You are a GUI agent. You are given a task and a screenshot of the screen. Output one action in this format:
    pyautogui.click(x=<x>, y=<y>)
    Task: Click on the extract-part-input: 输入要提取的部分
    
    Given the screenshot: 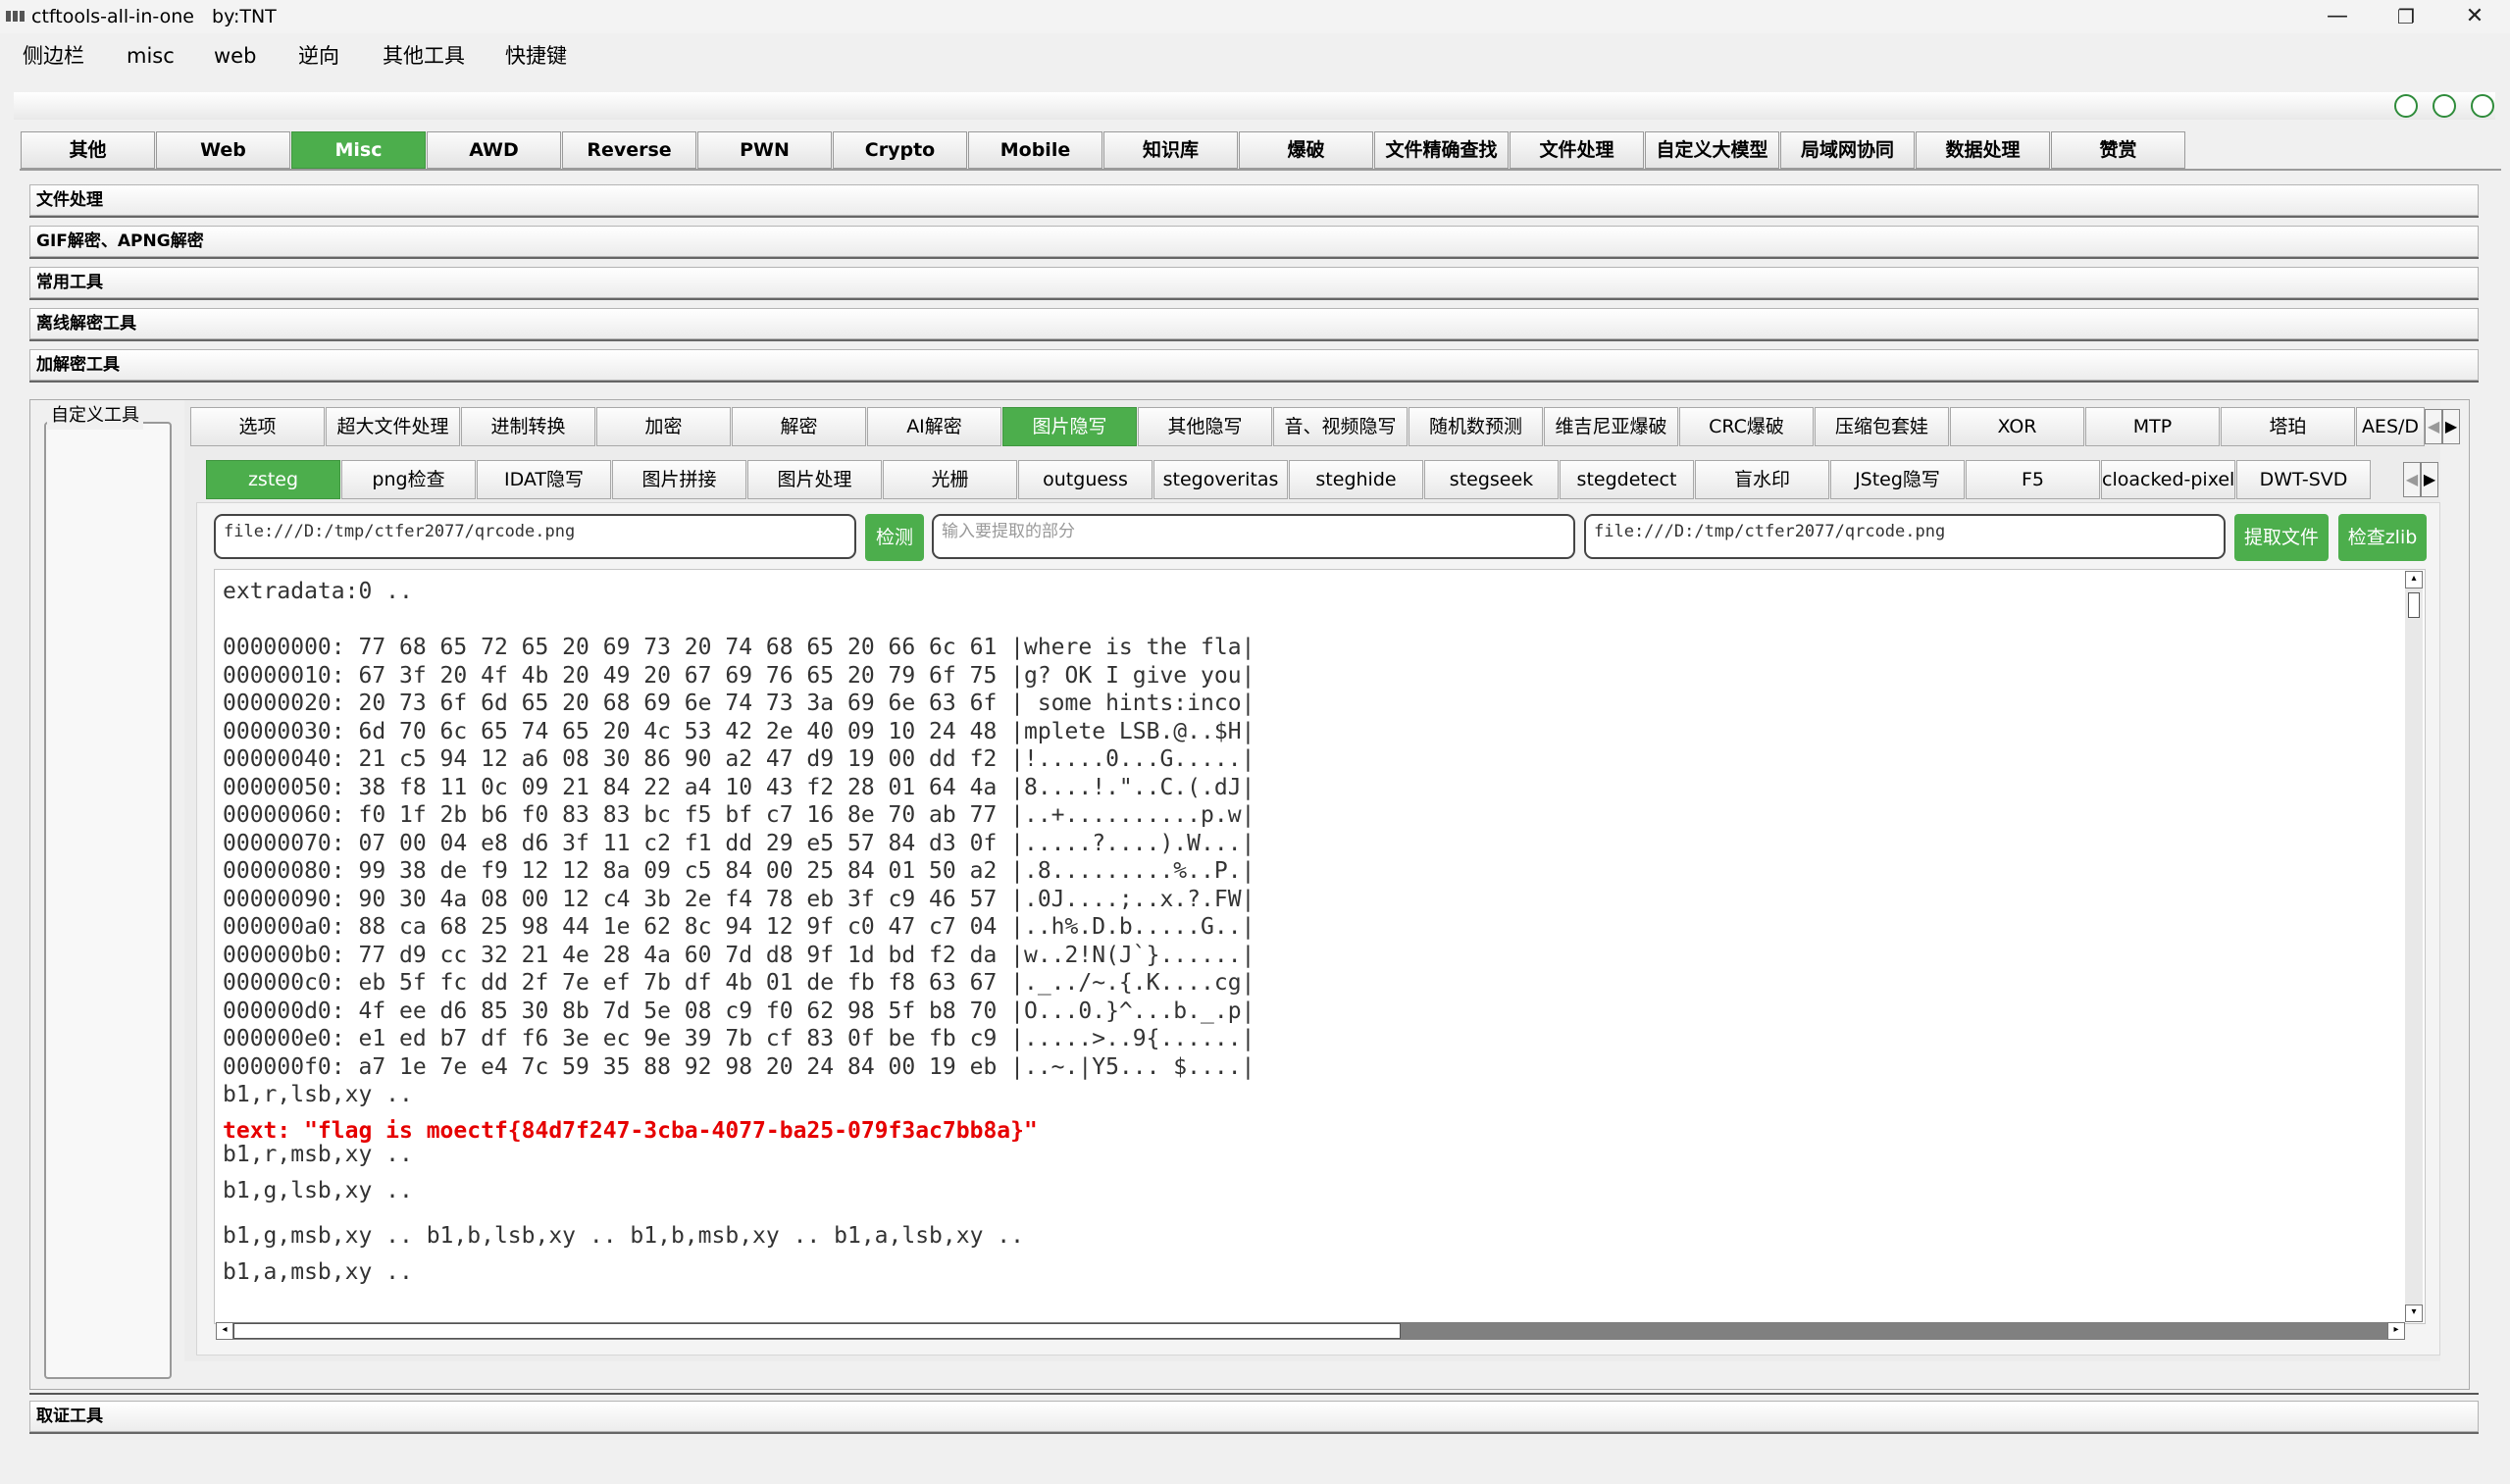 What is the action you would take?
    pyautogui.click(x=1253, y=536)
    